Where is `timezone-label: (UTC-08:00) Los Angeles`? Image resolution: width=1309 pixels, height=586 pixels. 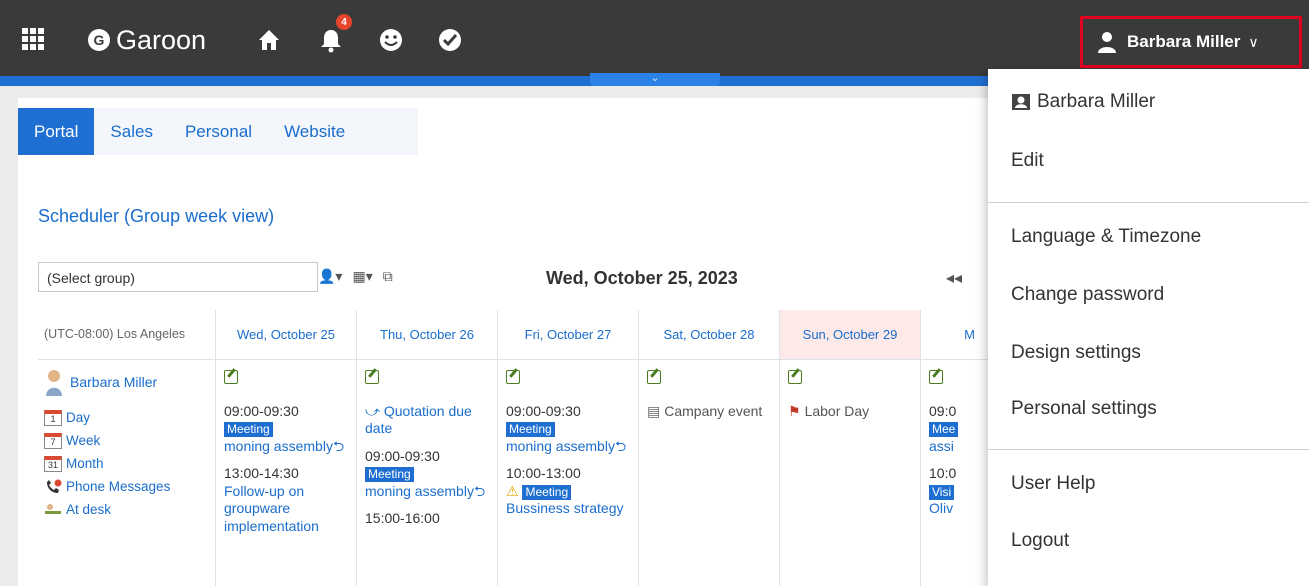
timezone-label: (UTC-08:00) Los Angeles is located at coordinates (126, 335).